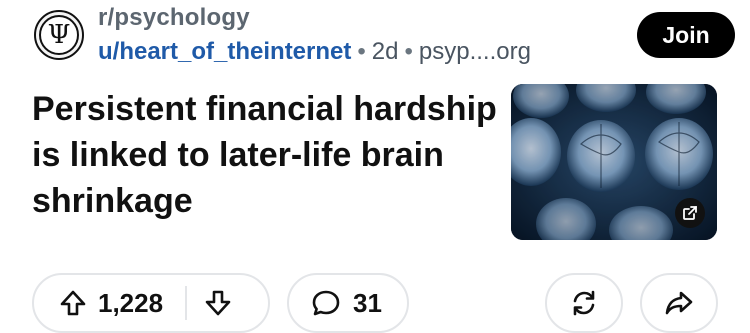  What do you see at coordinates (218, 303) in the screenshot?
I see `arrow-down-icon` at bounding box center [218, 303].